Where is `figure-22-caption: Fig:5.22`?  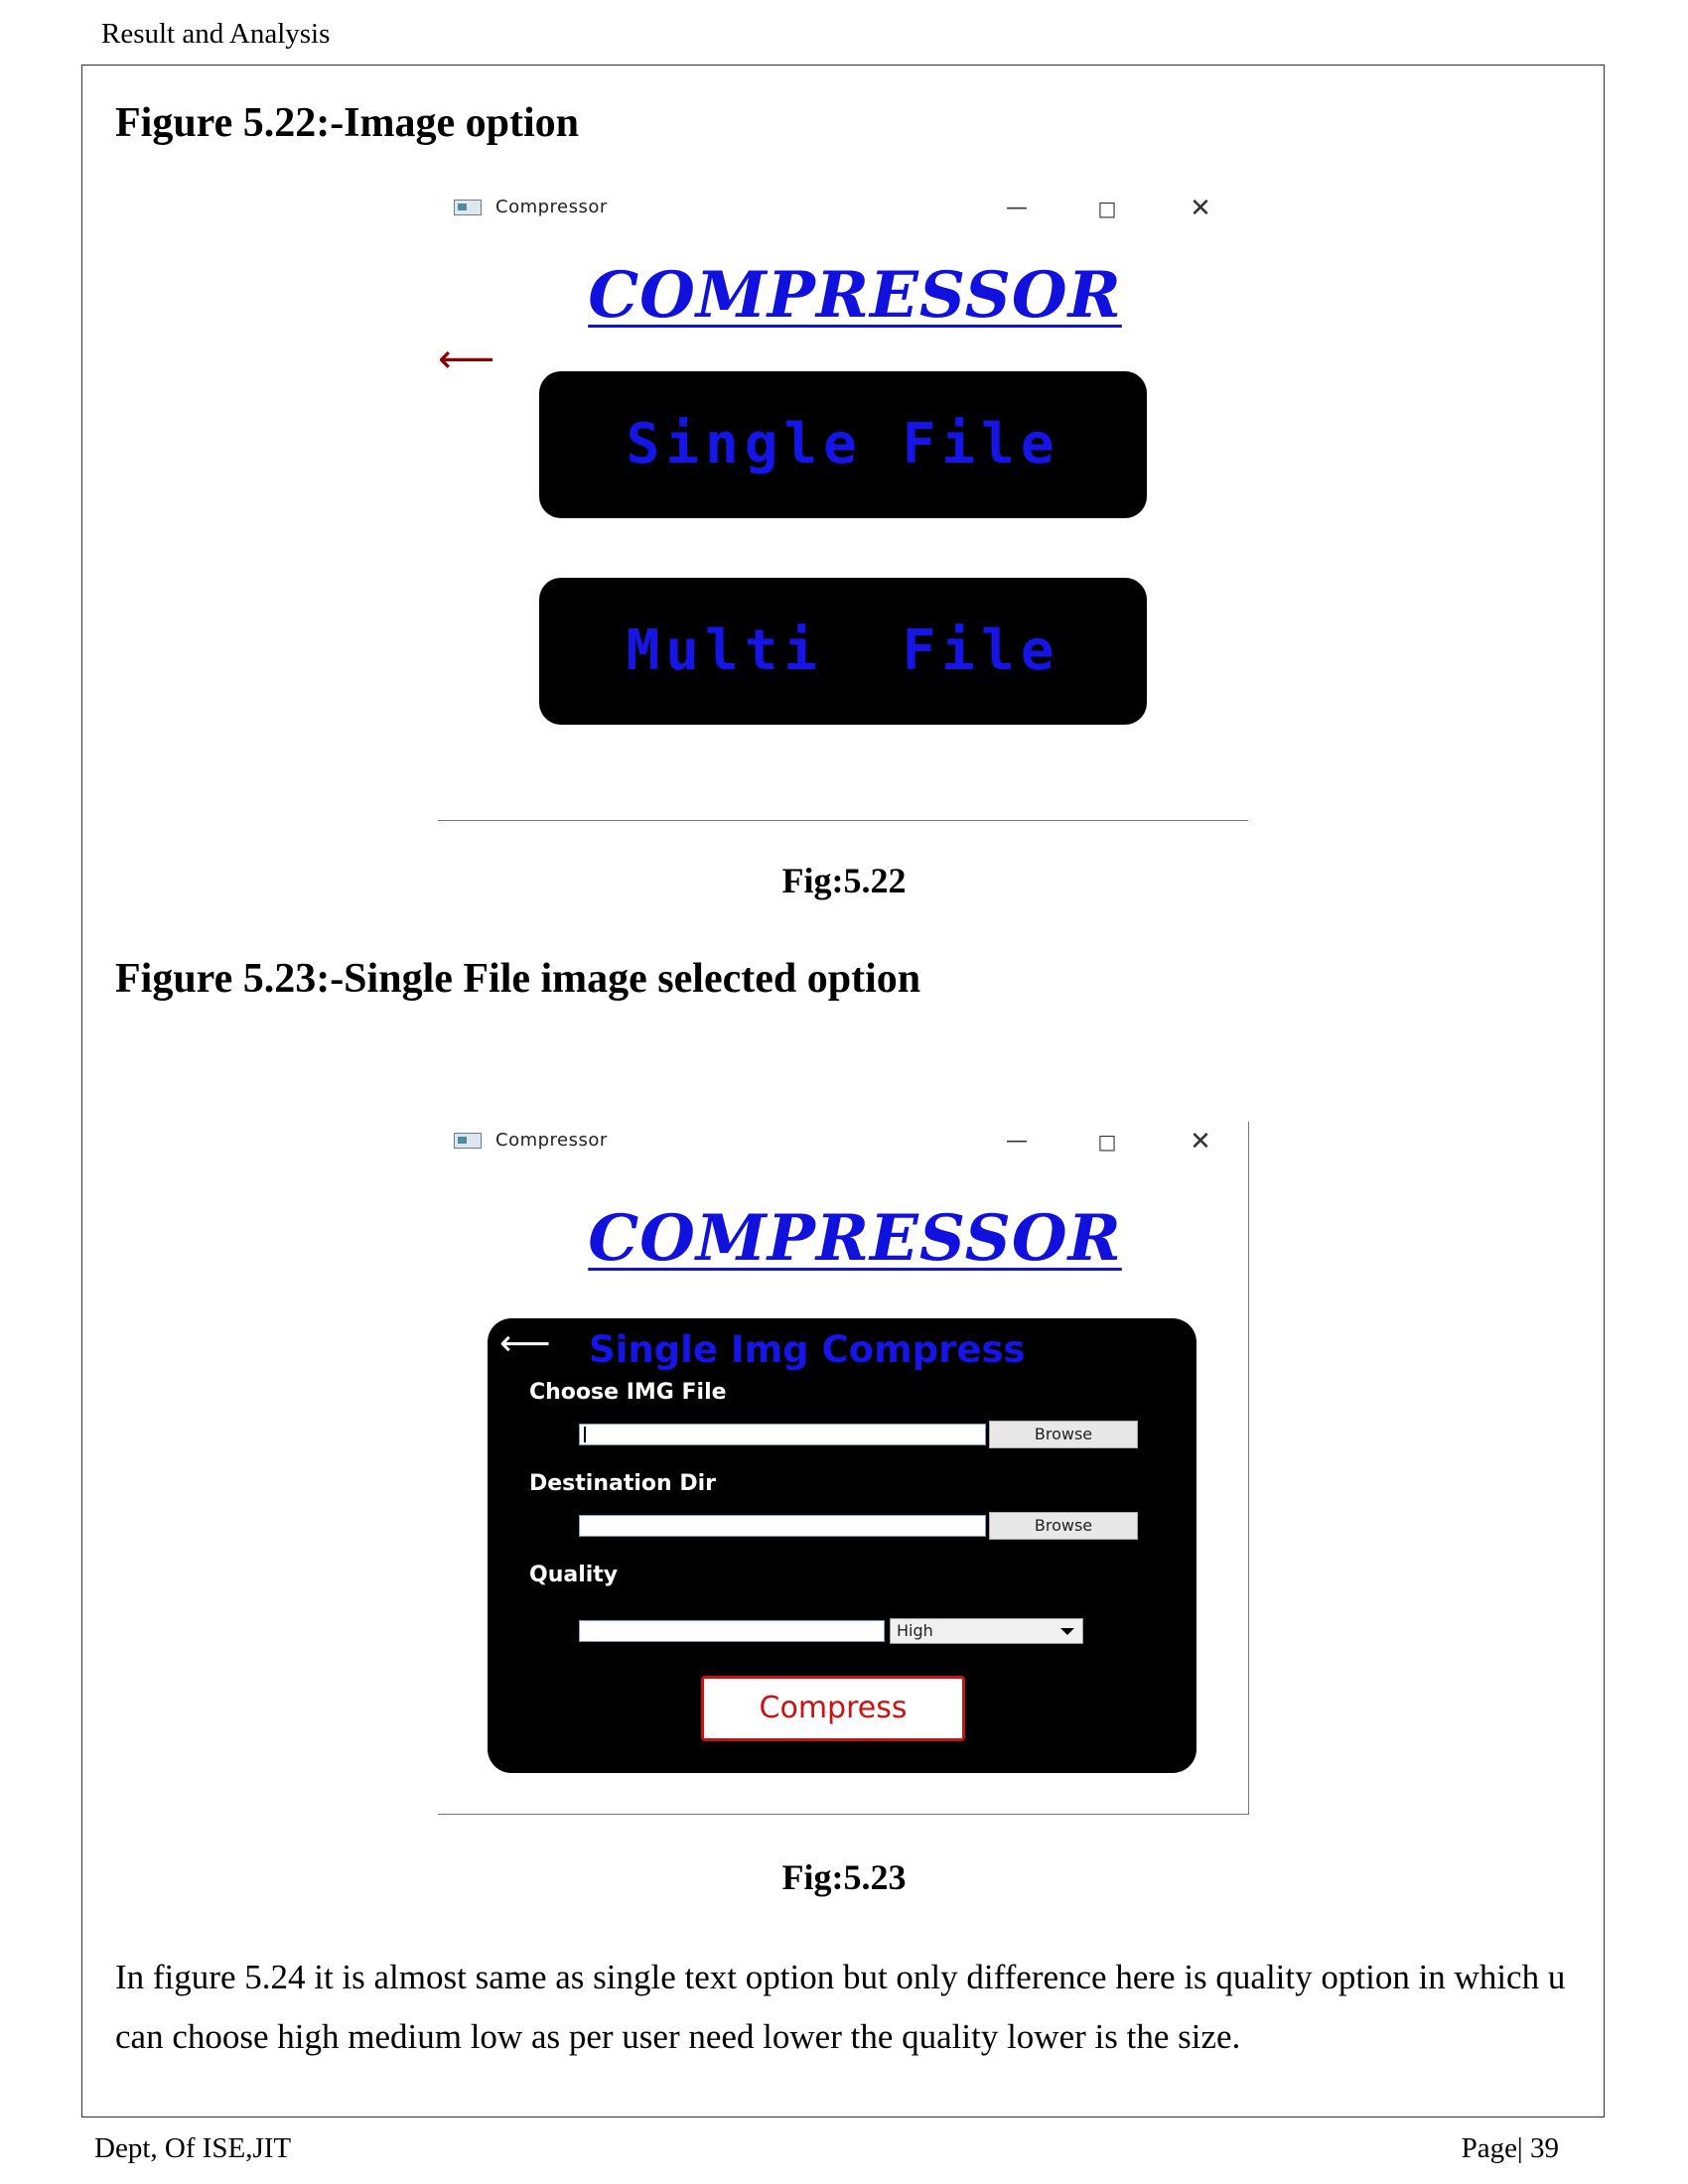
figure-22-caption: Fig:5.22 is located at coordinates (844, 880).